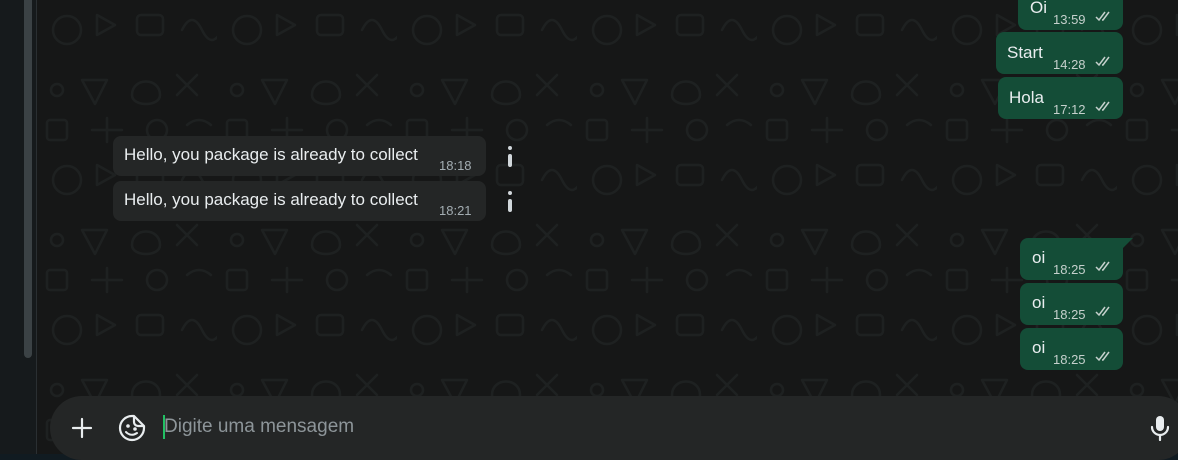 The image size is (1178, 460). I want to click on sticker-button, so click(132, 428).